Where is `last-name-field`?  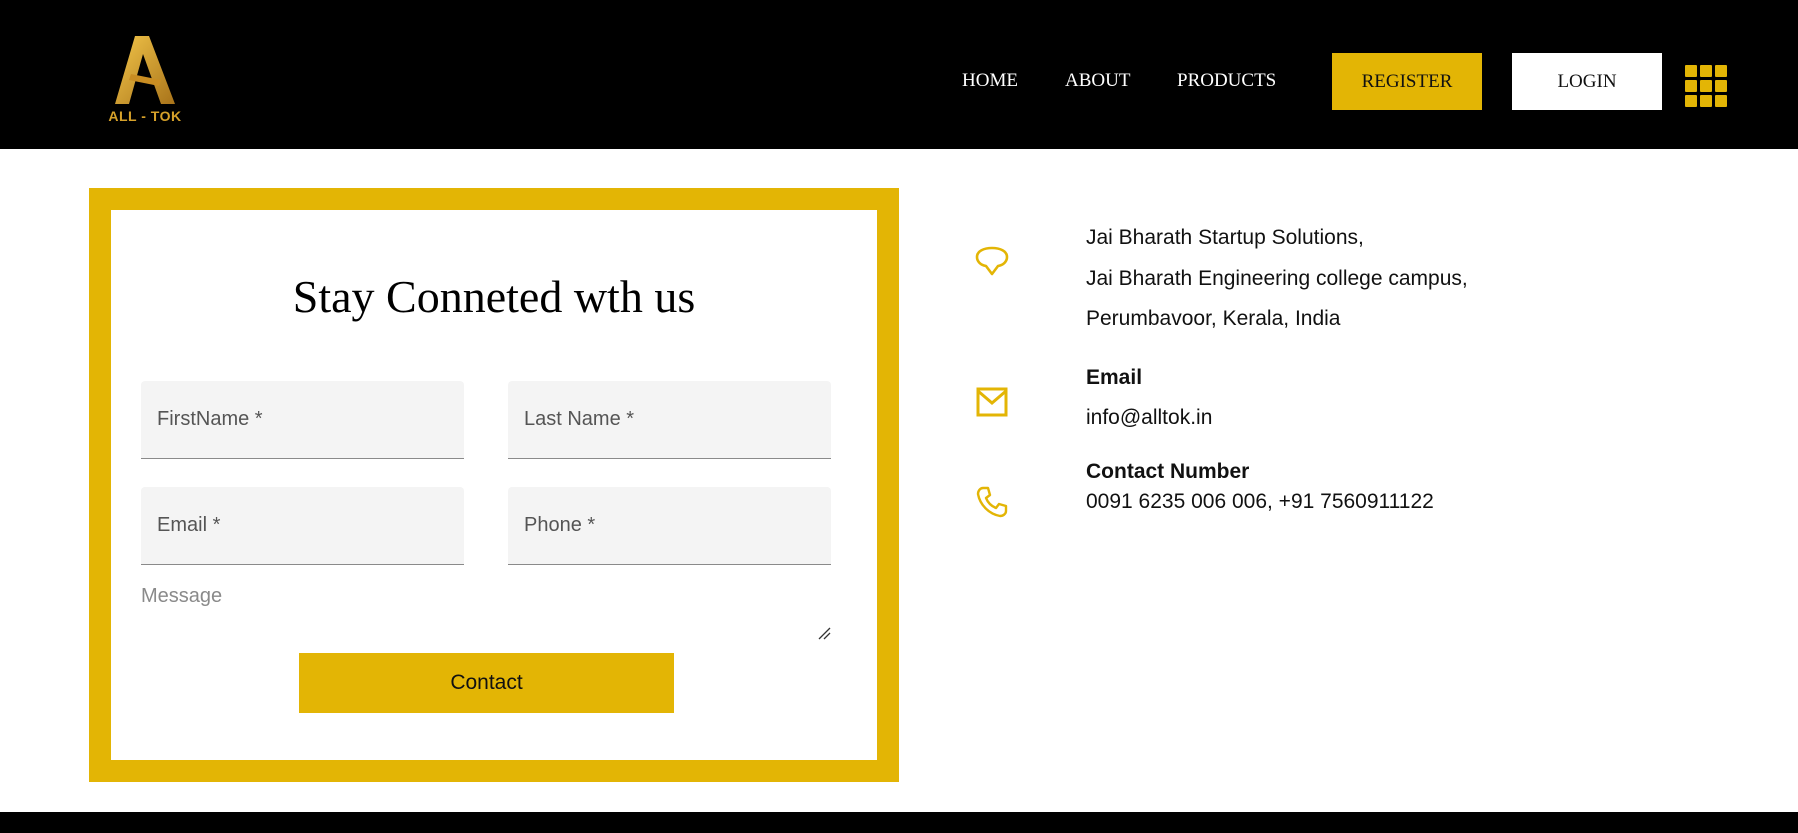
last-name-field is located at coordinates (669, 419).